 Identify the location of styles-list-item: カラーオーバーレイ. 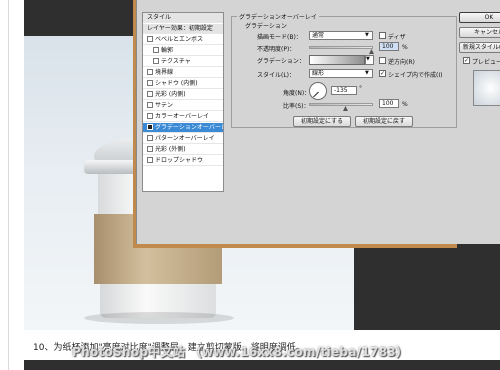
(183, 117).